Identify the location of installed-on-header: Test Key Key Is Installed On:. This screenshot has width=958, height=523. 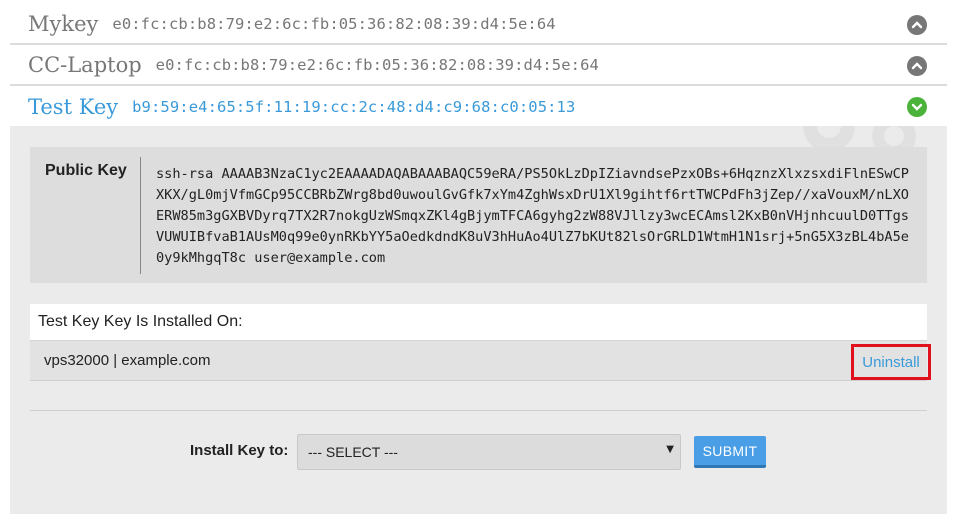
(478, 322).